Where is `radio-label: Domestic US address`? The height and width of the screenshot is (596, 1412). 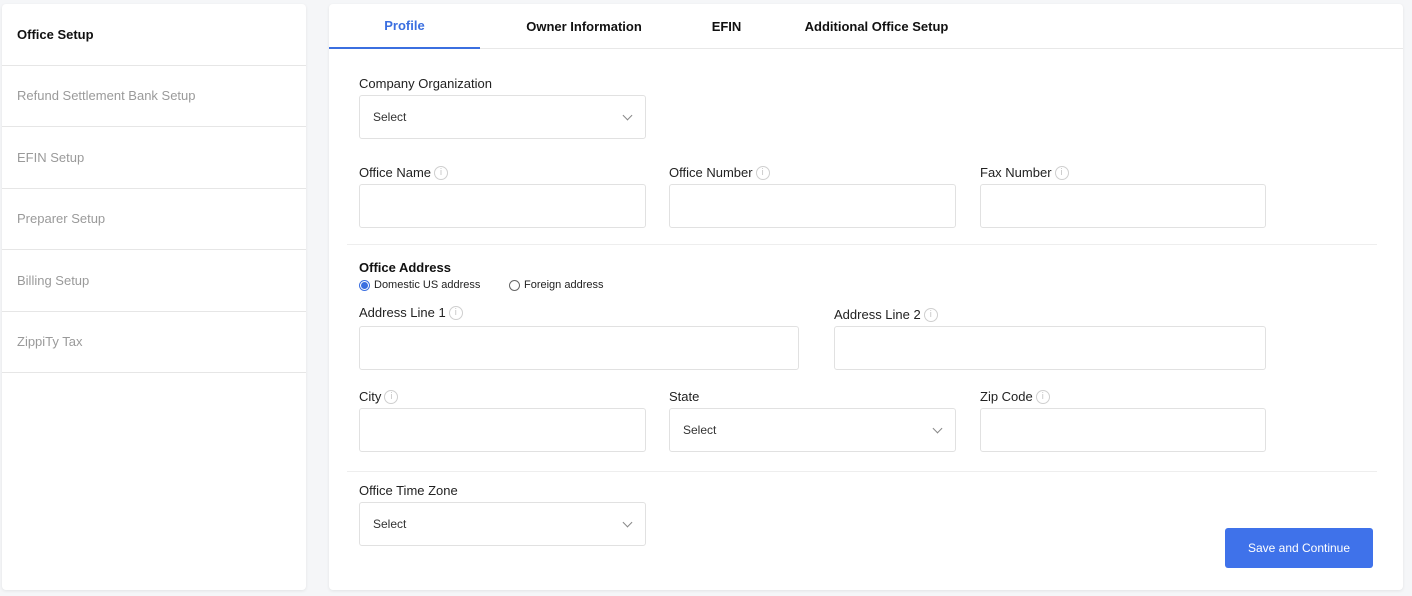 radio-label: Domestic US address is located at coordinates (427, 285).